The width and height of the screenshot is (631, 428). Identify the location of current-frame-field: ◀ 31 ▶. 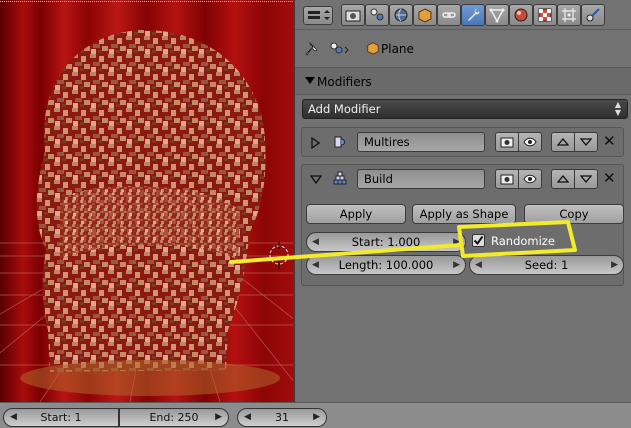
(282, 417).